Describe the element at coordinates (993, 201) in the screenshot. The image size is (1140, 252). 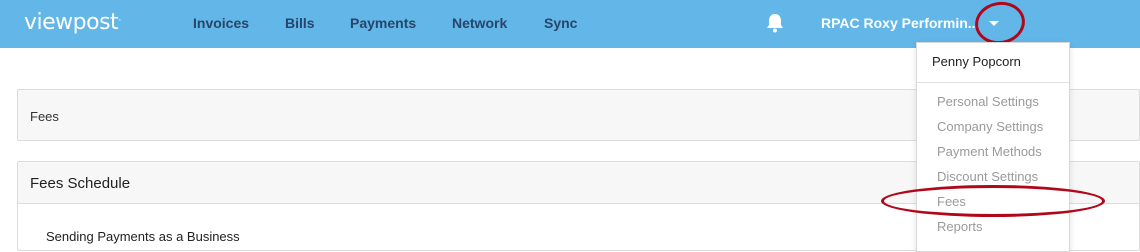
I see `annotation-ellipse` at that location.